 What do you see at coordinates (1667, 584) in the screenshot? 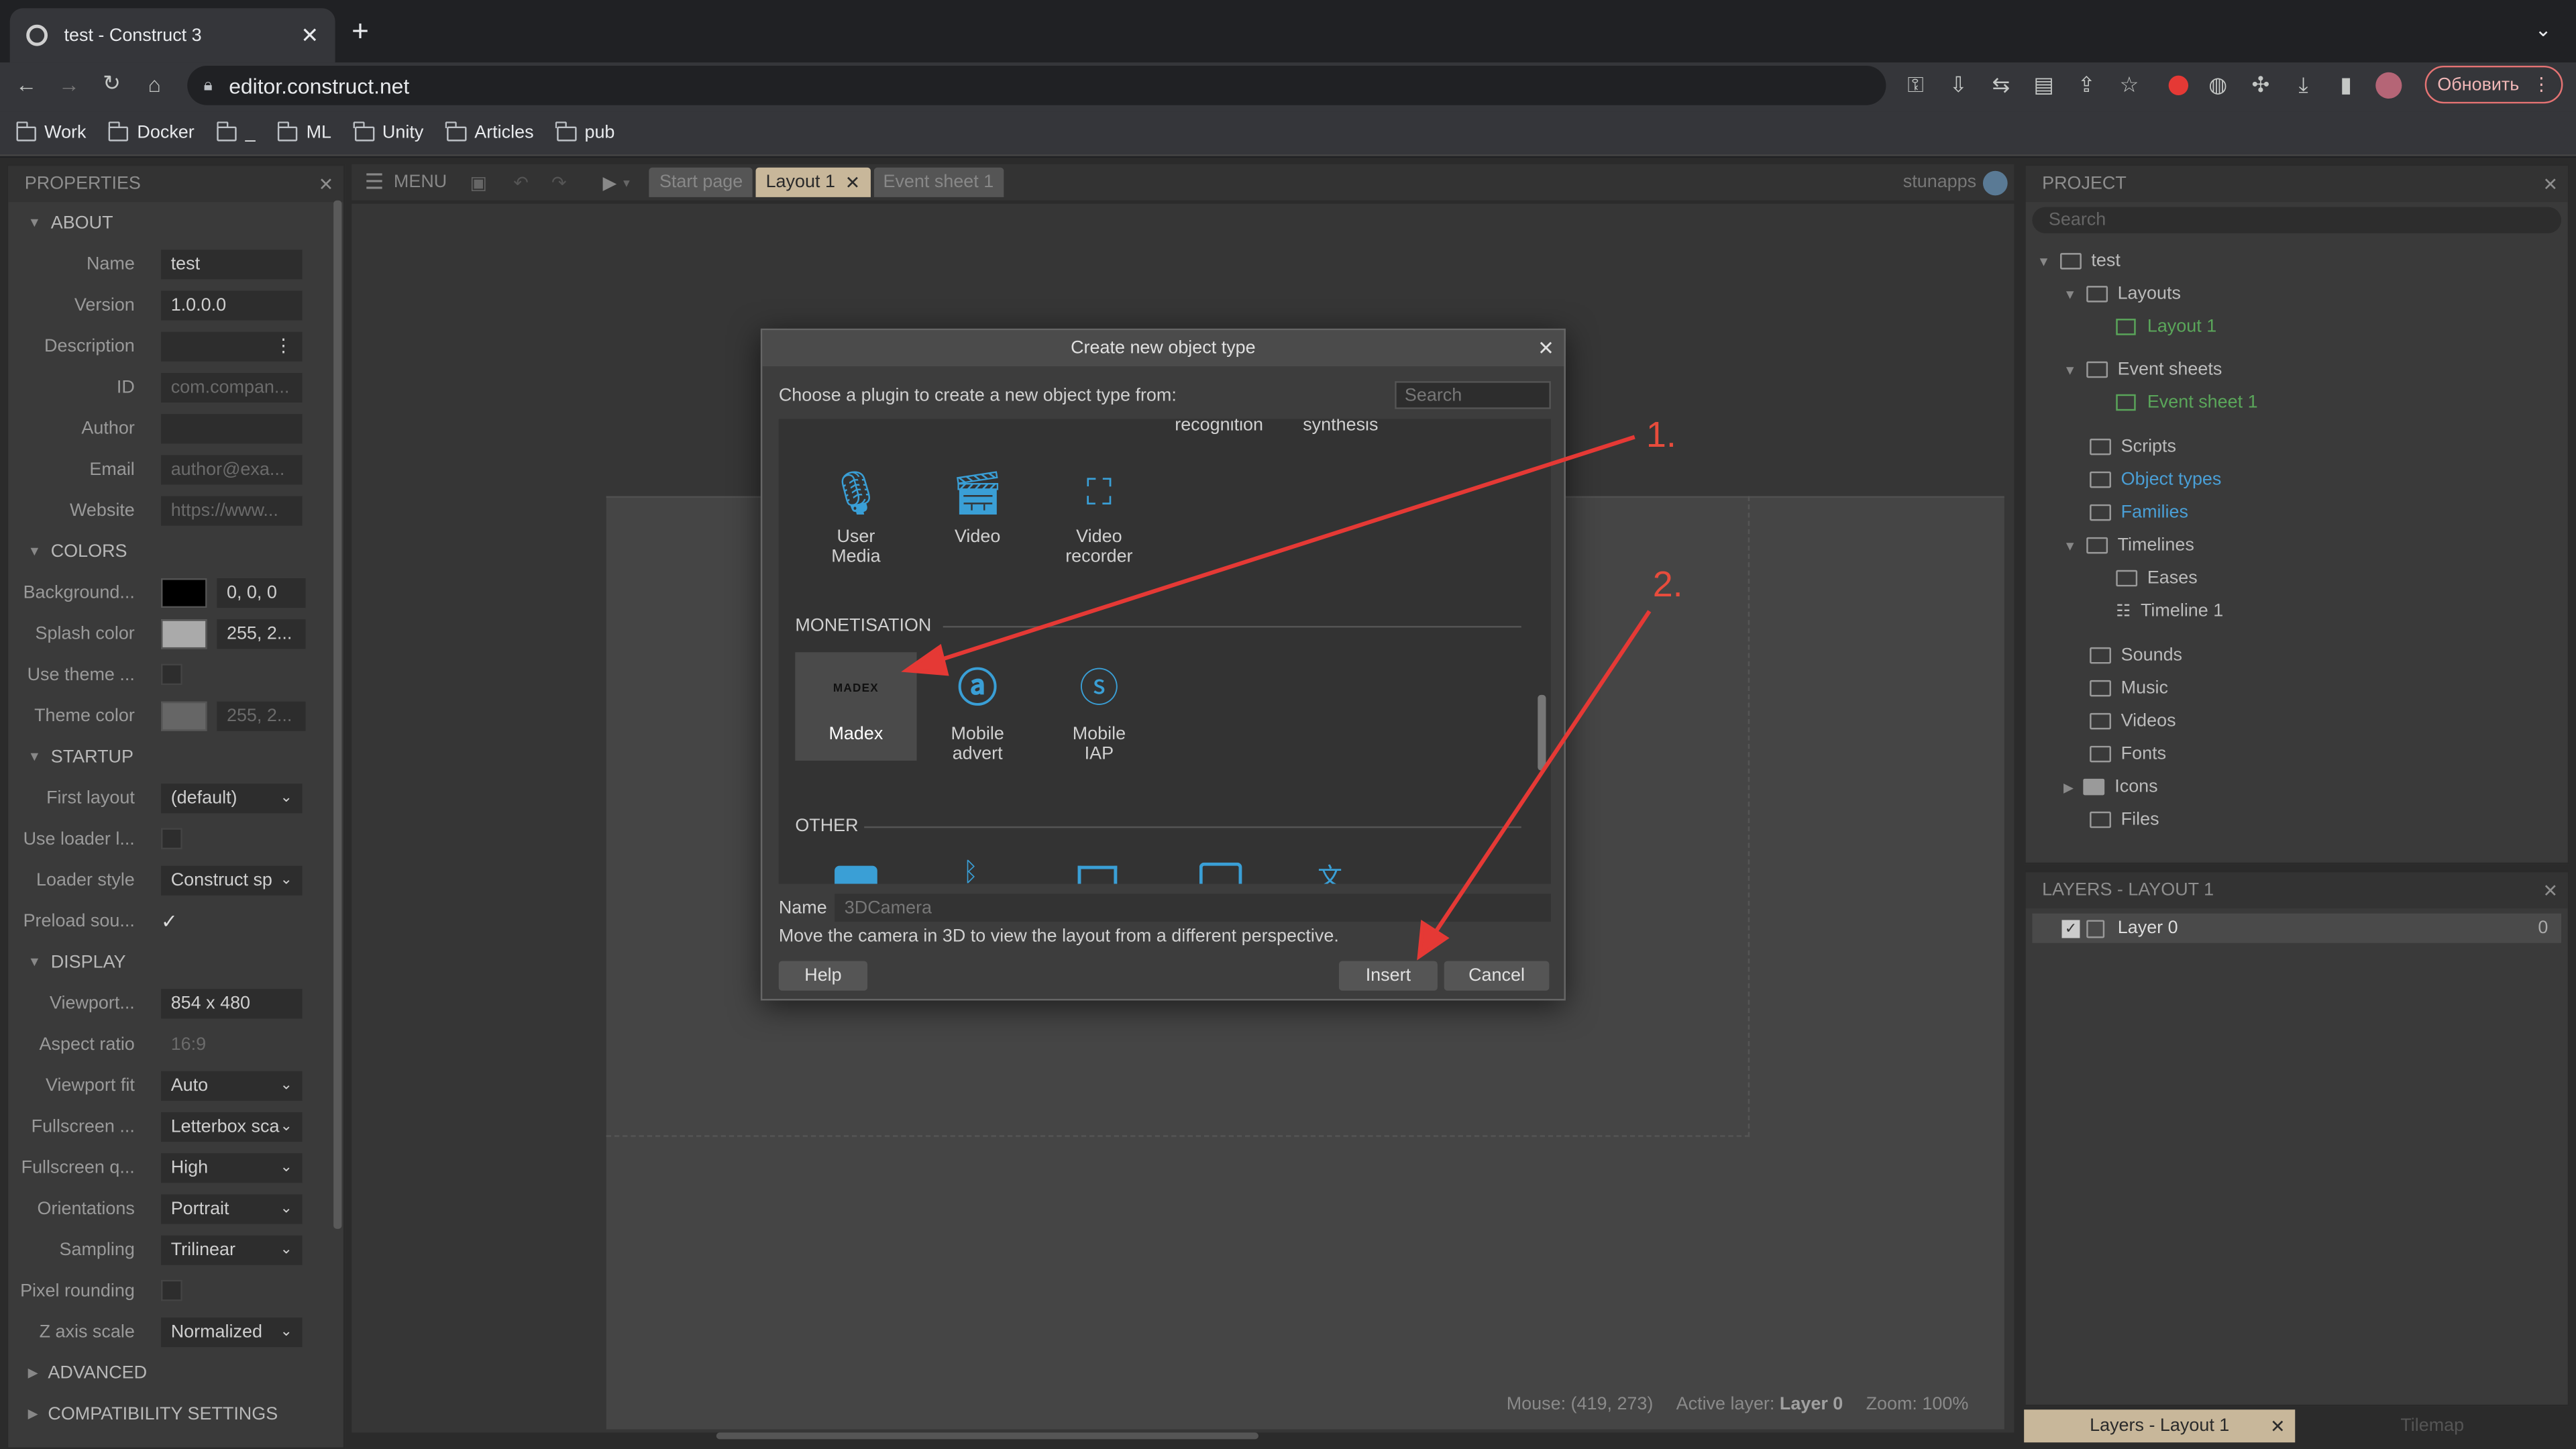
I see `annotation-step-2: 2.` at bounding box center [1667, 584].